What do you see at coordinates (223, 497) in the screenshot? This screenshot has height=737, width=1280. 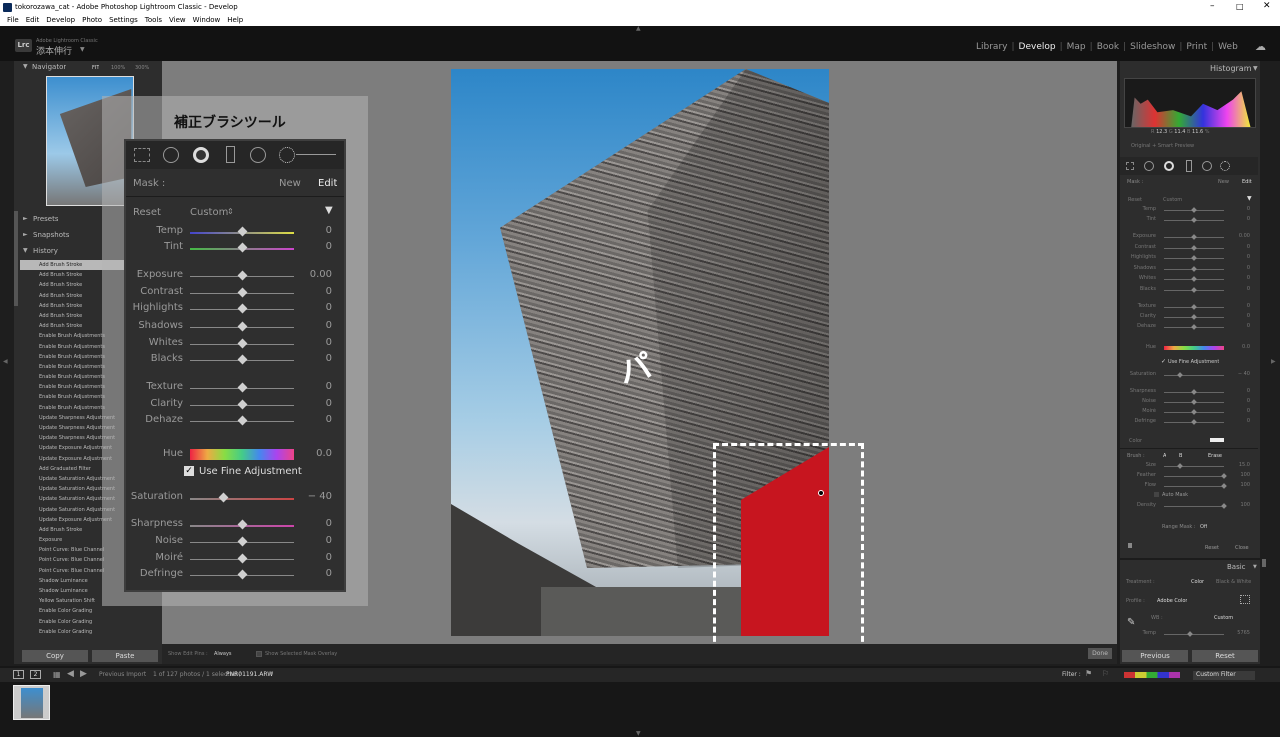 I see `saturation-knob` at bounding box center [223, 497].